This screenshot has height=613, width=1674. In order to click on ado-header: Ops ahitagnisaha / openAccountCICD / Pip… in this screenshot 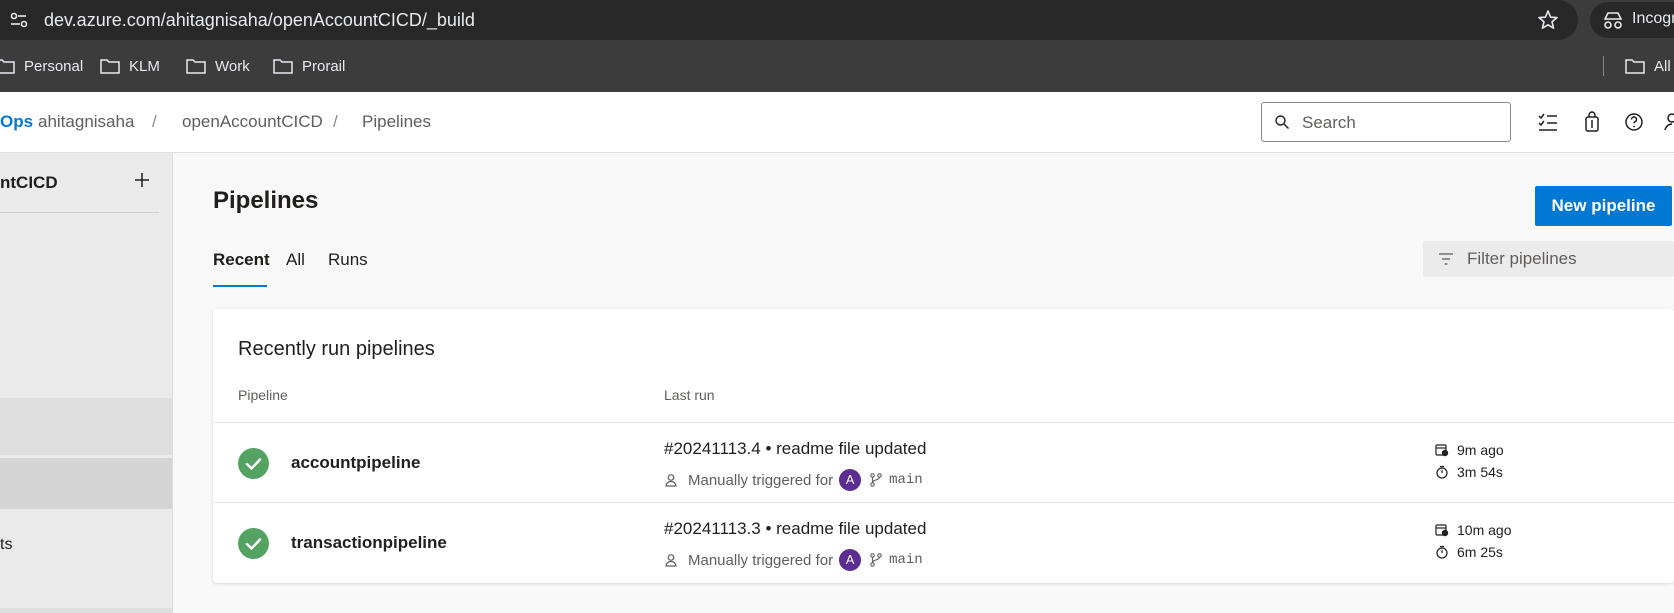, I will do `click(837, 122)`.